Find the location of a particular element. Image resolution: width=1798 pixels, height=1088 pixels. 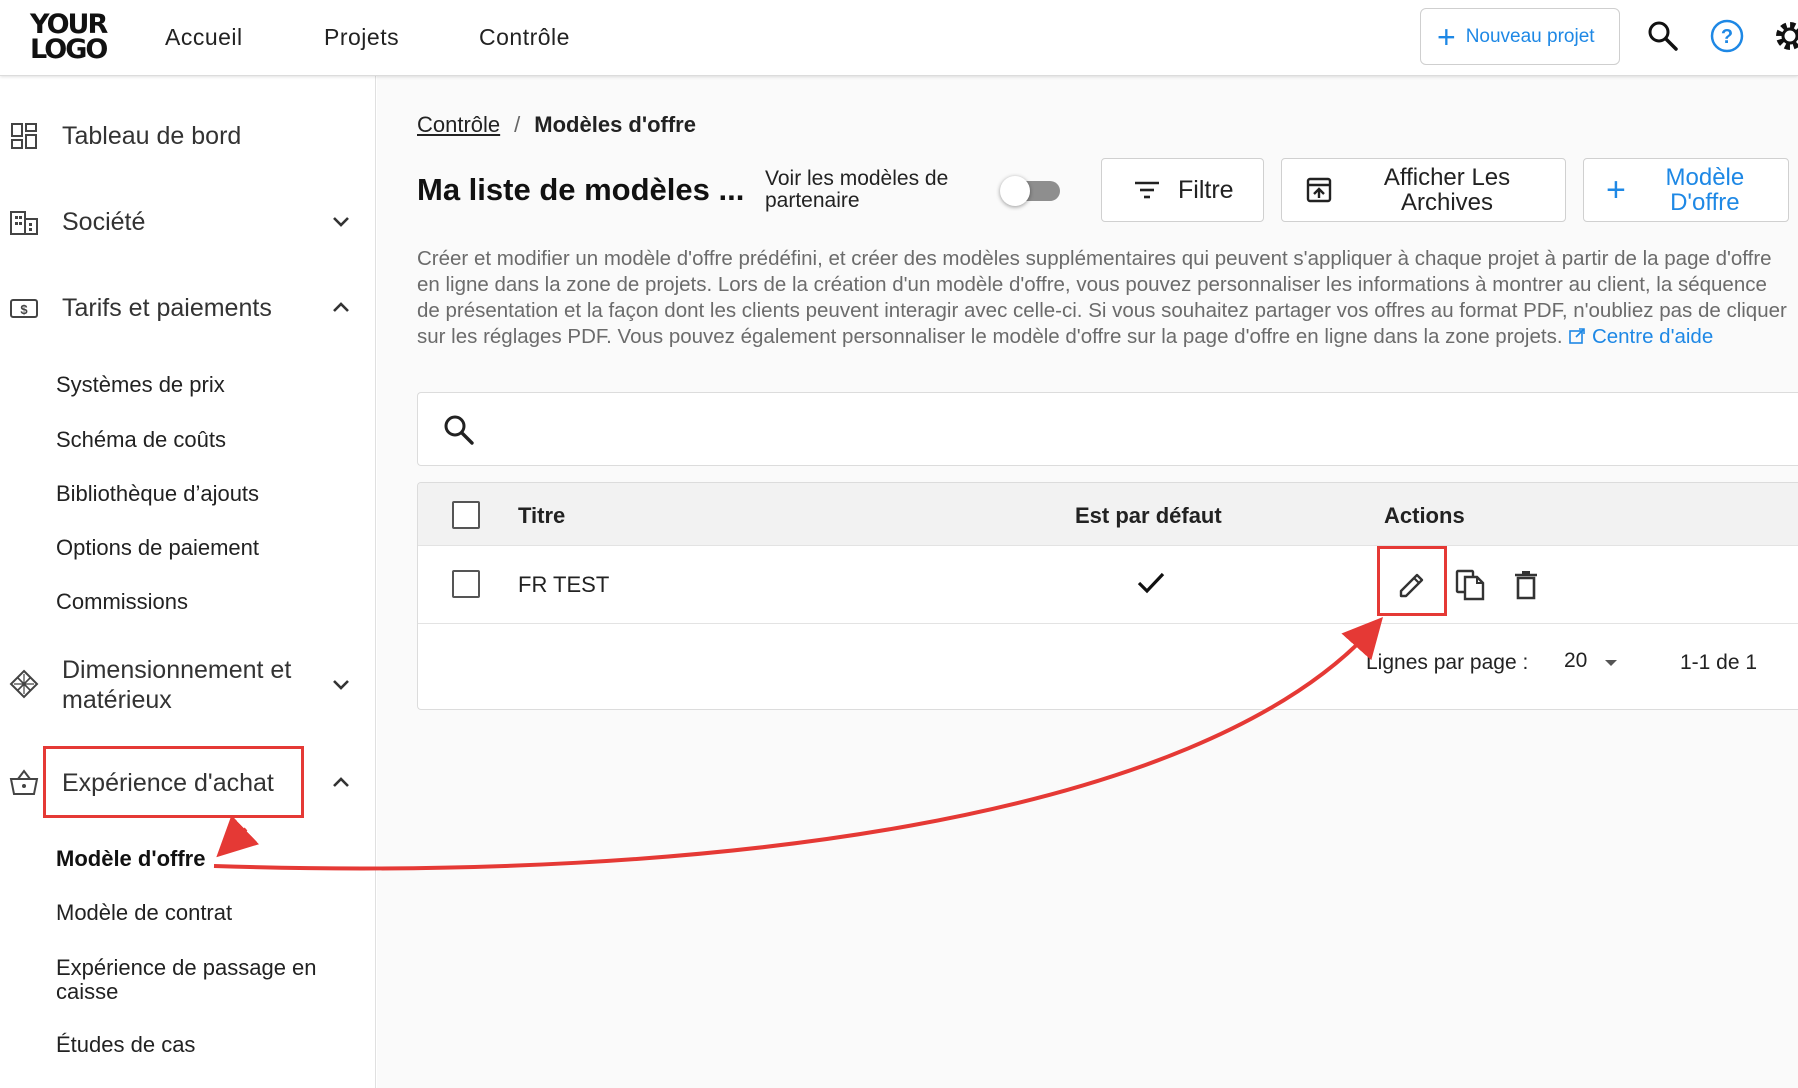

row-checkbox is located at coordinates (466, 584).